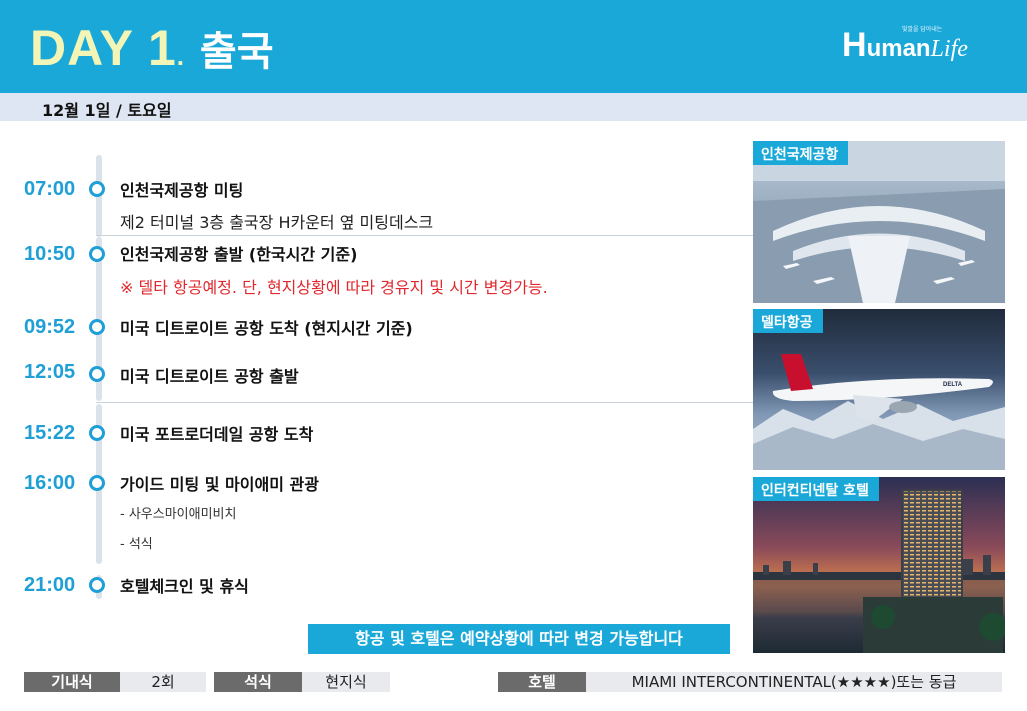 The height and width of the screenshot is (711, 1027). What do you see at coordinates (178, 514) in the screenshot?
I see `schedule-sub-item: - 사우스마이애미비치` at bounding box center [178, 514].